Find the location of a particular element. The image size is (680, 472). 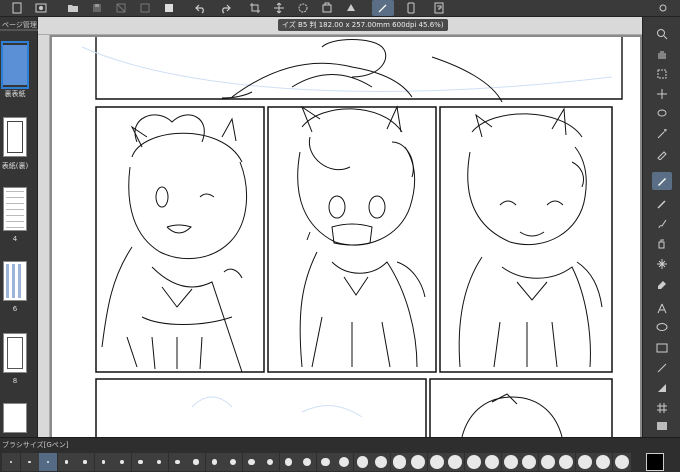

tool-palette is located at coordinates (661, 227).